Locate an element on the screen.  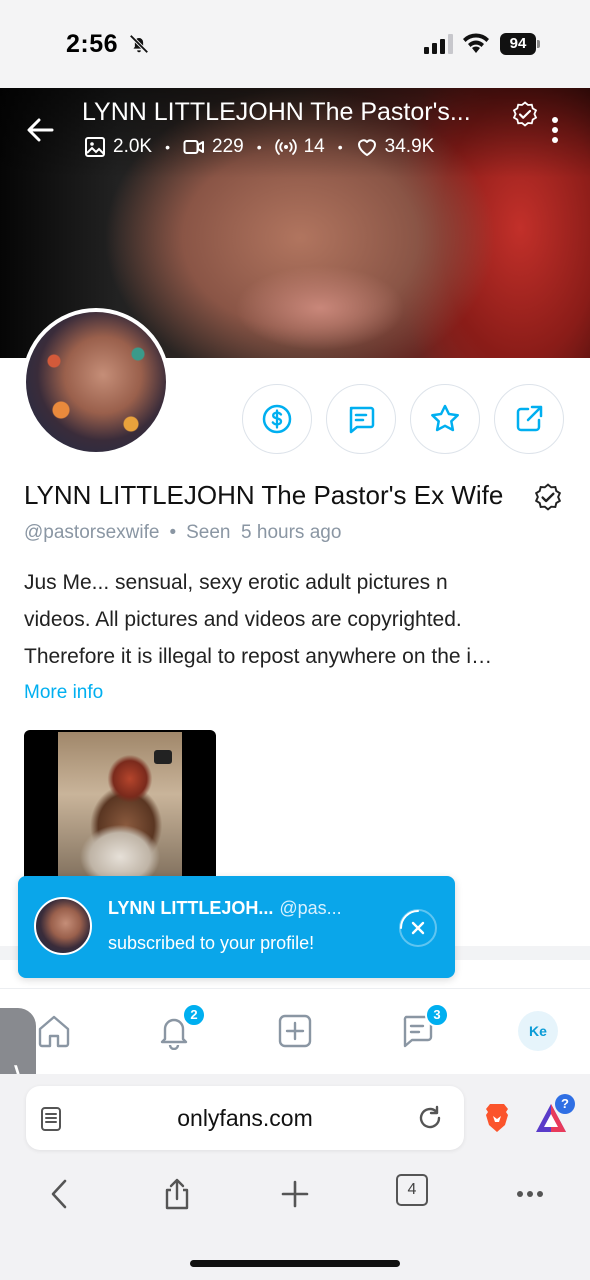
new-tab-button is located at coordinates (295, 1194).